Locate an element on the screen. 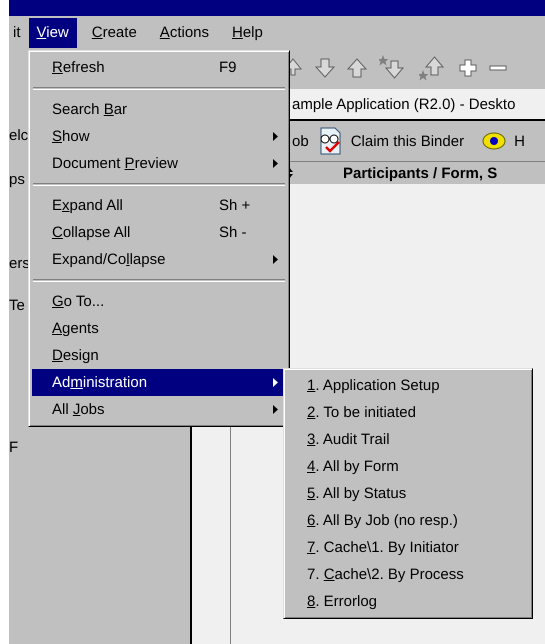  panel-label: ps is located at coordinates (17, 179).